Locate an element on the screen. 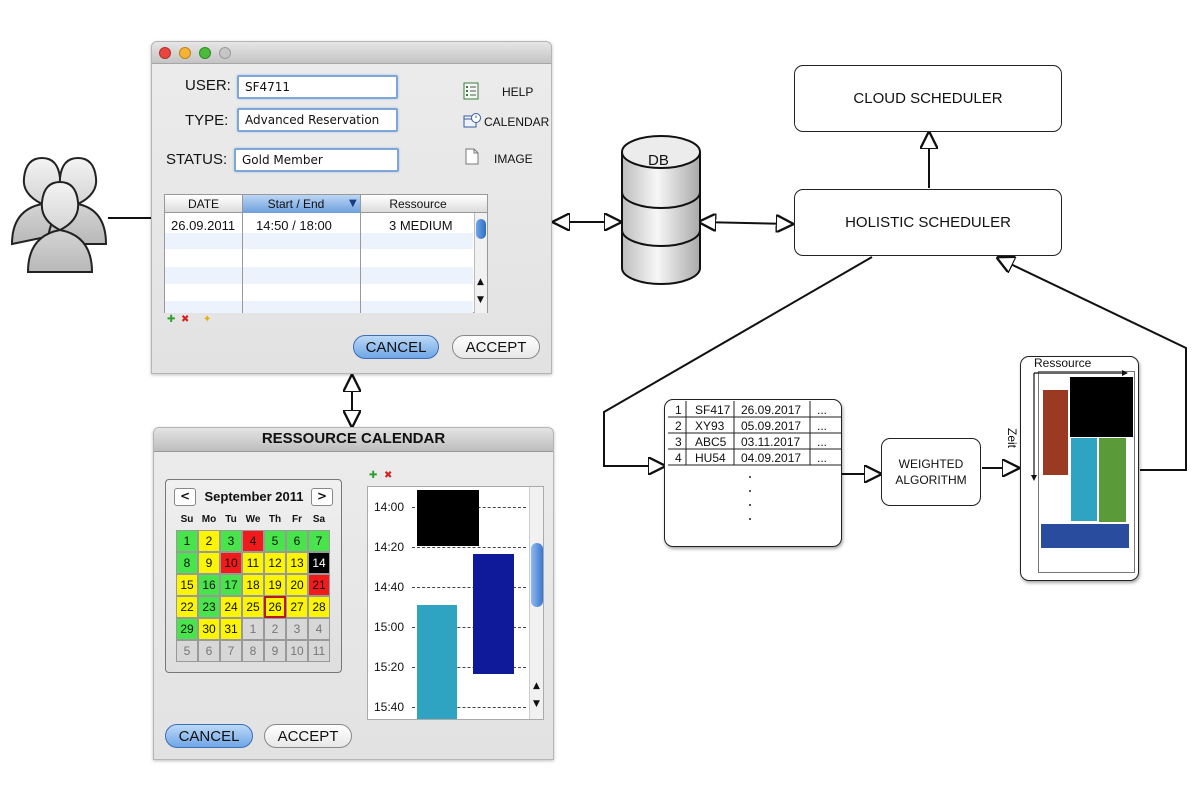  help-action is located at coordinates (471, 93).